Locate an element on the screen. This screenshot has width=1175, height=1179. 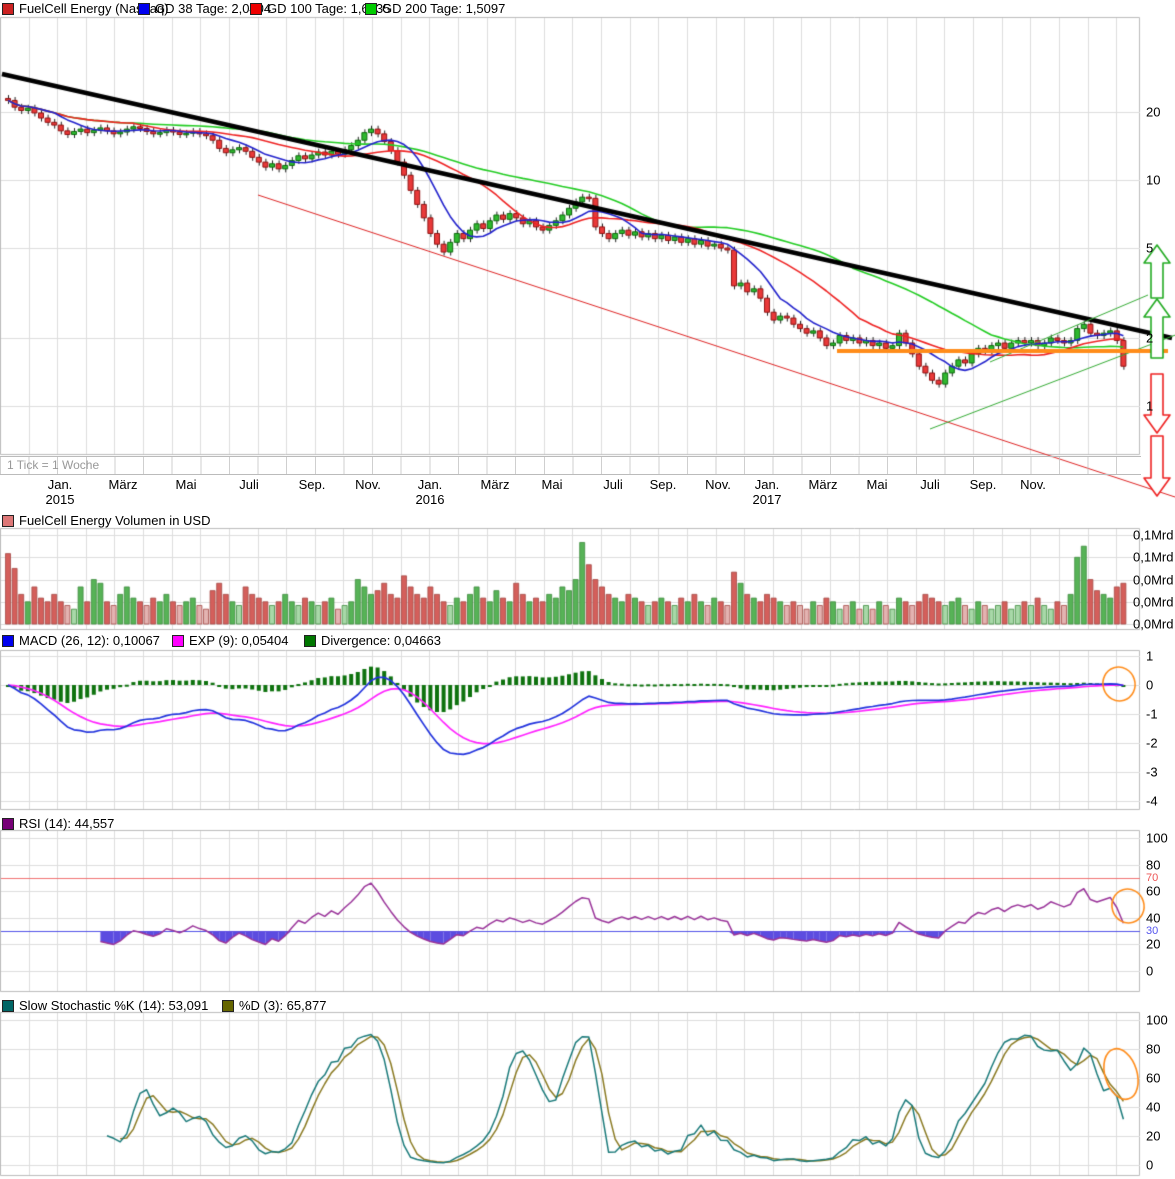
rsi-tick-40: 40 is located at coordinates (1153, 918).